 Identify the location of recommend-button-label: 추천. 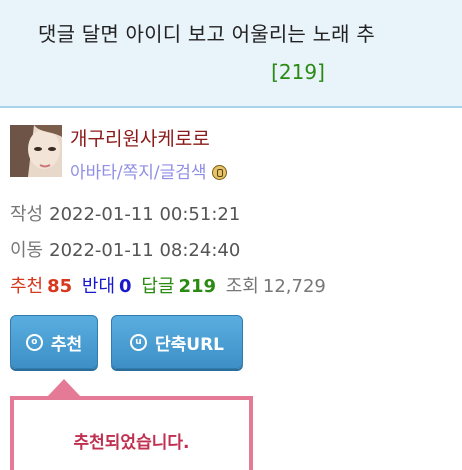
(66, 344).